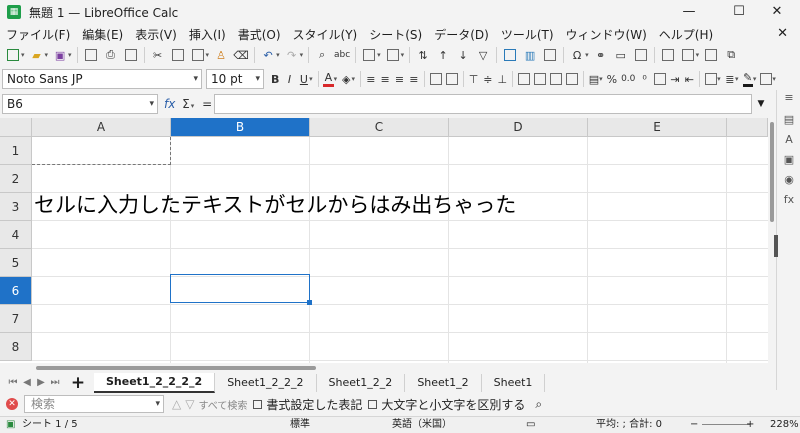 The width and height of the screenshot is (800, 433). What do you see at coordinates (186, 104) in the screenshot?
I see `sum-icon: Σ` at bounding box center [186, 104].